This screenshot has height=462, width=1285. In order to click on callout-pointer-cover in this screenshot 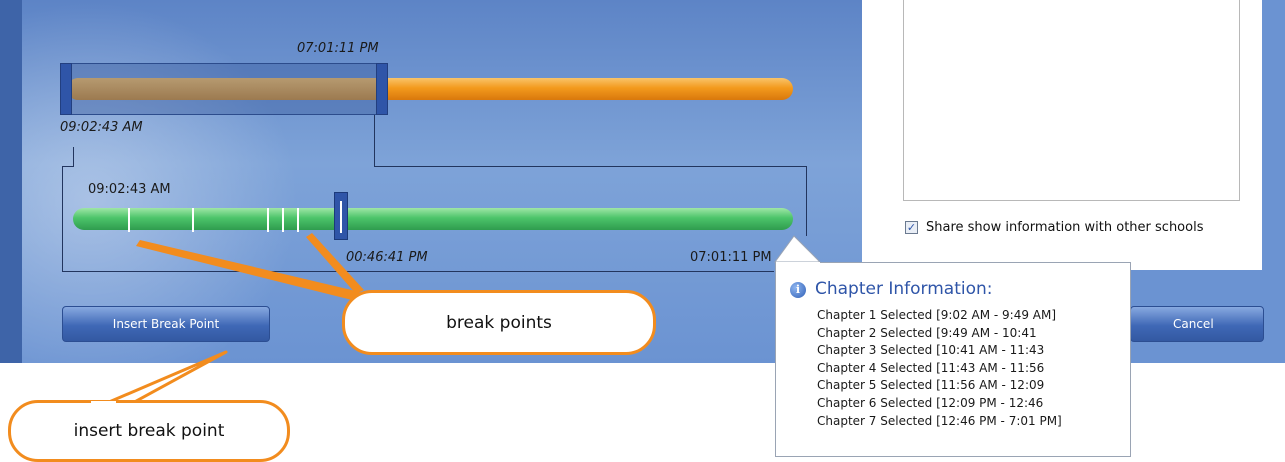, I will do `click(103, 403)`.